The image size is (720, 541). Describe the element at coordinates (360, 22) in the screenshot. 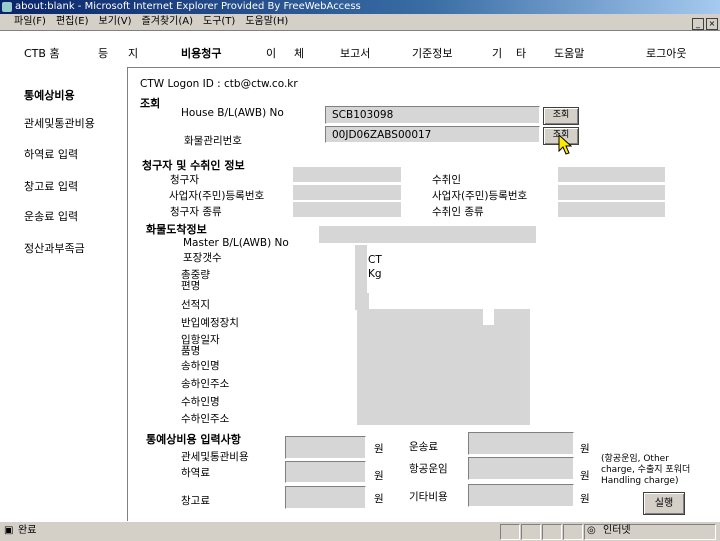

I see `menu-bar: 파일(F) 편집(E) 보기(V) 즐겨찾기(A) 도구(T) 도움말(H)` at that location.